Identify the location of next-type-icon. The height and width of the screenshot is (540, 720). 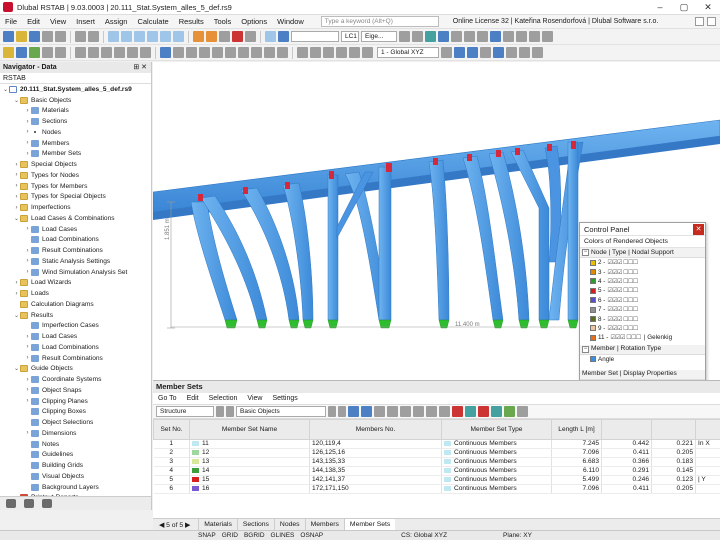
(342, 411).